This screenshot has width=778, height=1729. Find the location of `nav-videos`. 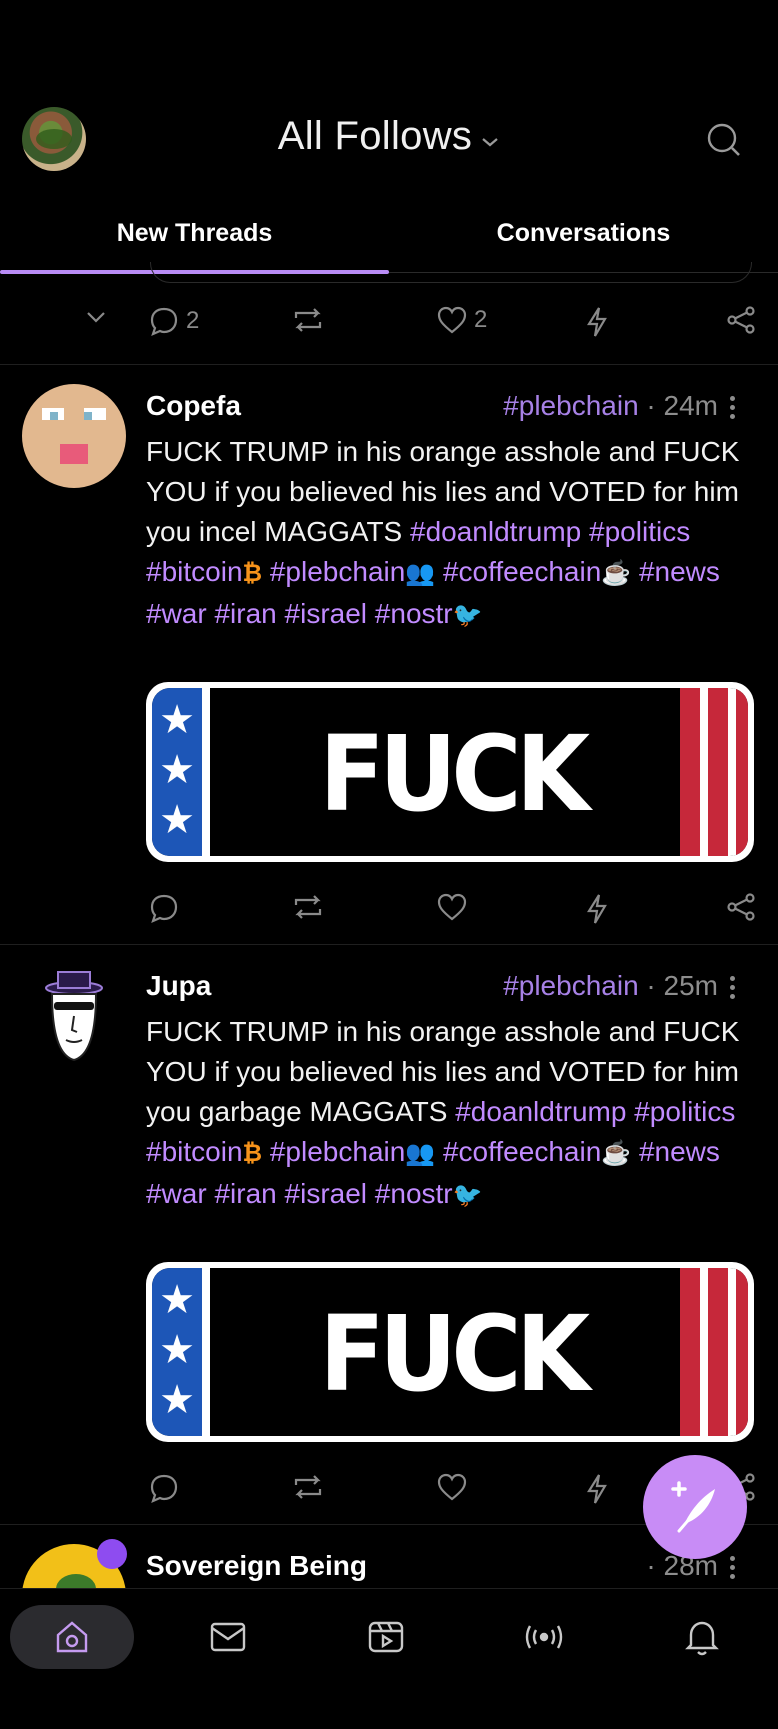

nav-videos is located at coordinates (386, 1637).